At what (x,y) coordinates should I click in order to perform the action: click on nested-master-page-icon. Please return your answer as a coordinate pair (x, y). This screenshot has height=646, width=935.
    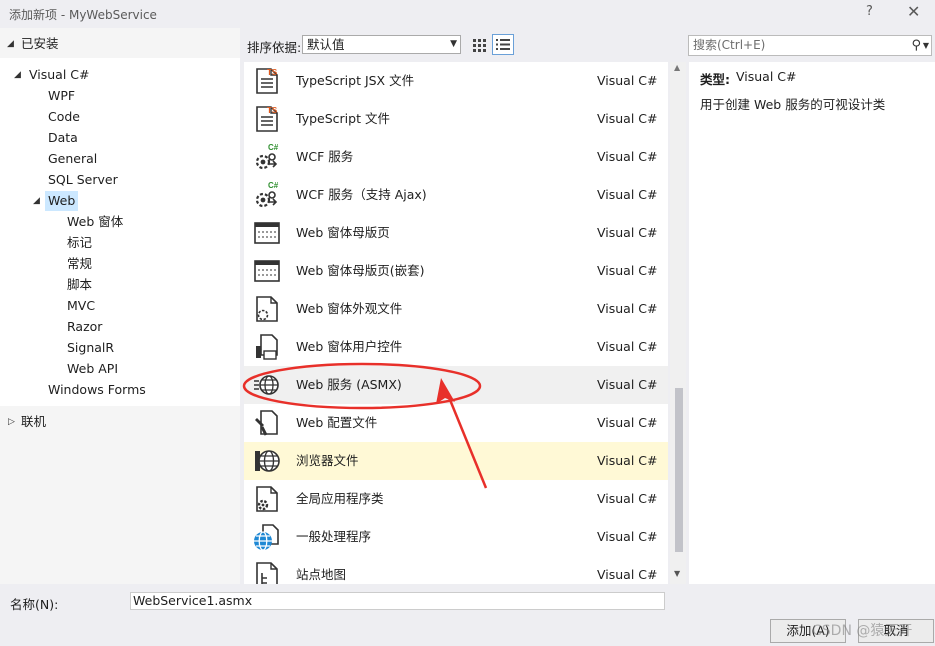
    Looking at the image, I should click on (267, 271).